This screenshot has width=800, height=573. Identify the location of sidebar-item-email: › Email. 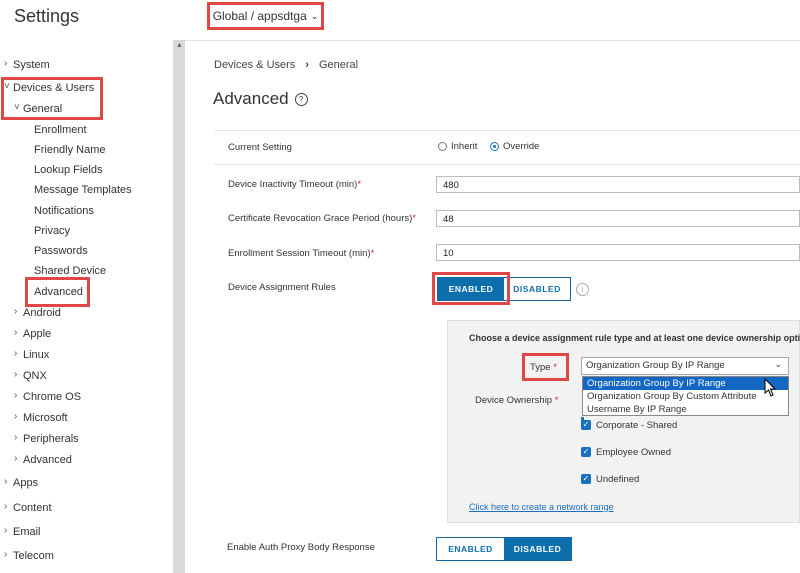
(22, 531).